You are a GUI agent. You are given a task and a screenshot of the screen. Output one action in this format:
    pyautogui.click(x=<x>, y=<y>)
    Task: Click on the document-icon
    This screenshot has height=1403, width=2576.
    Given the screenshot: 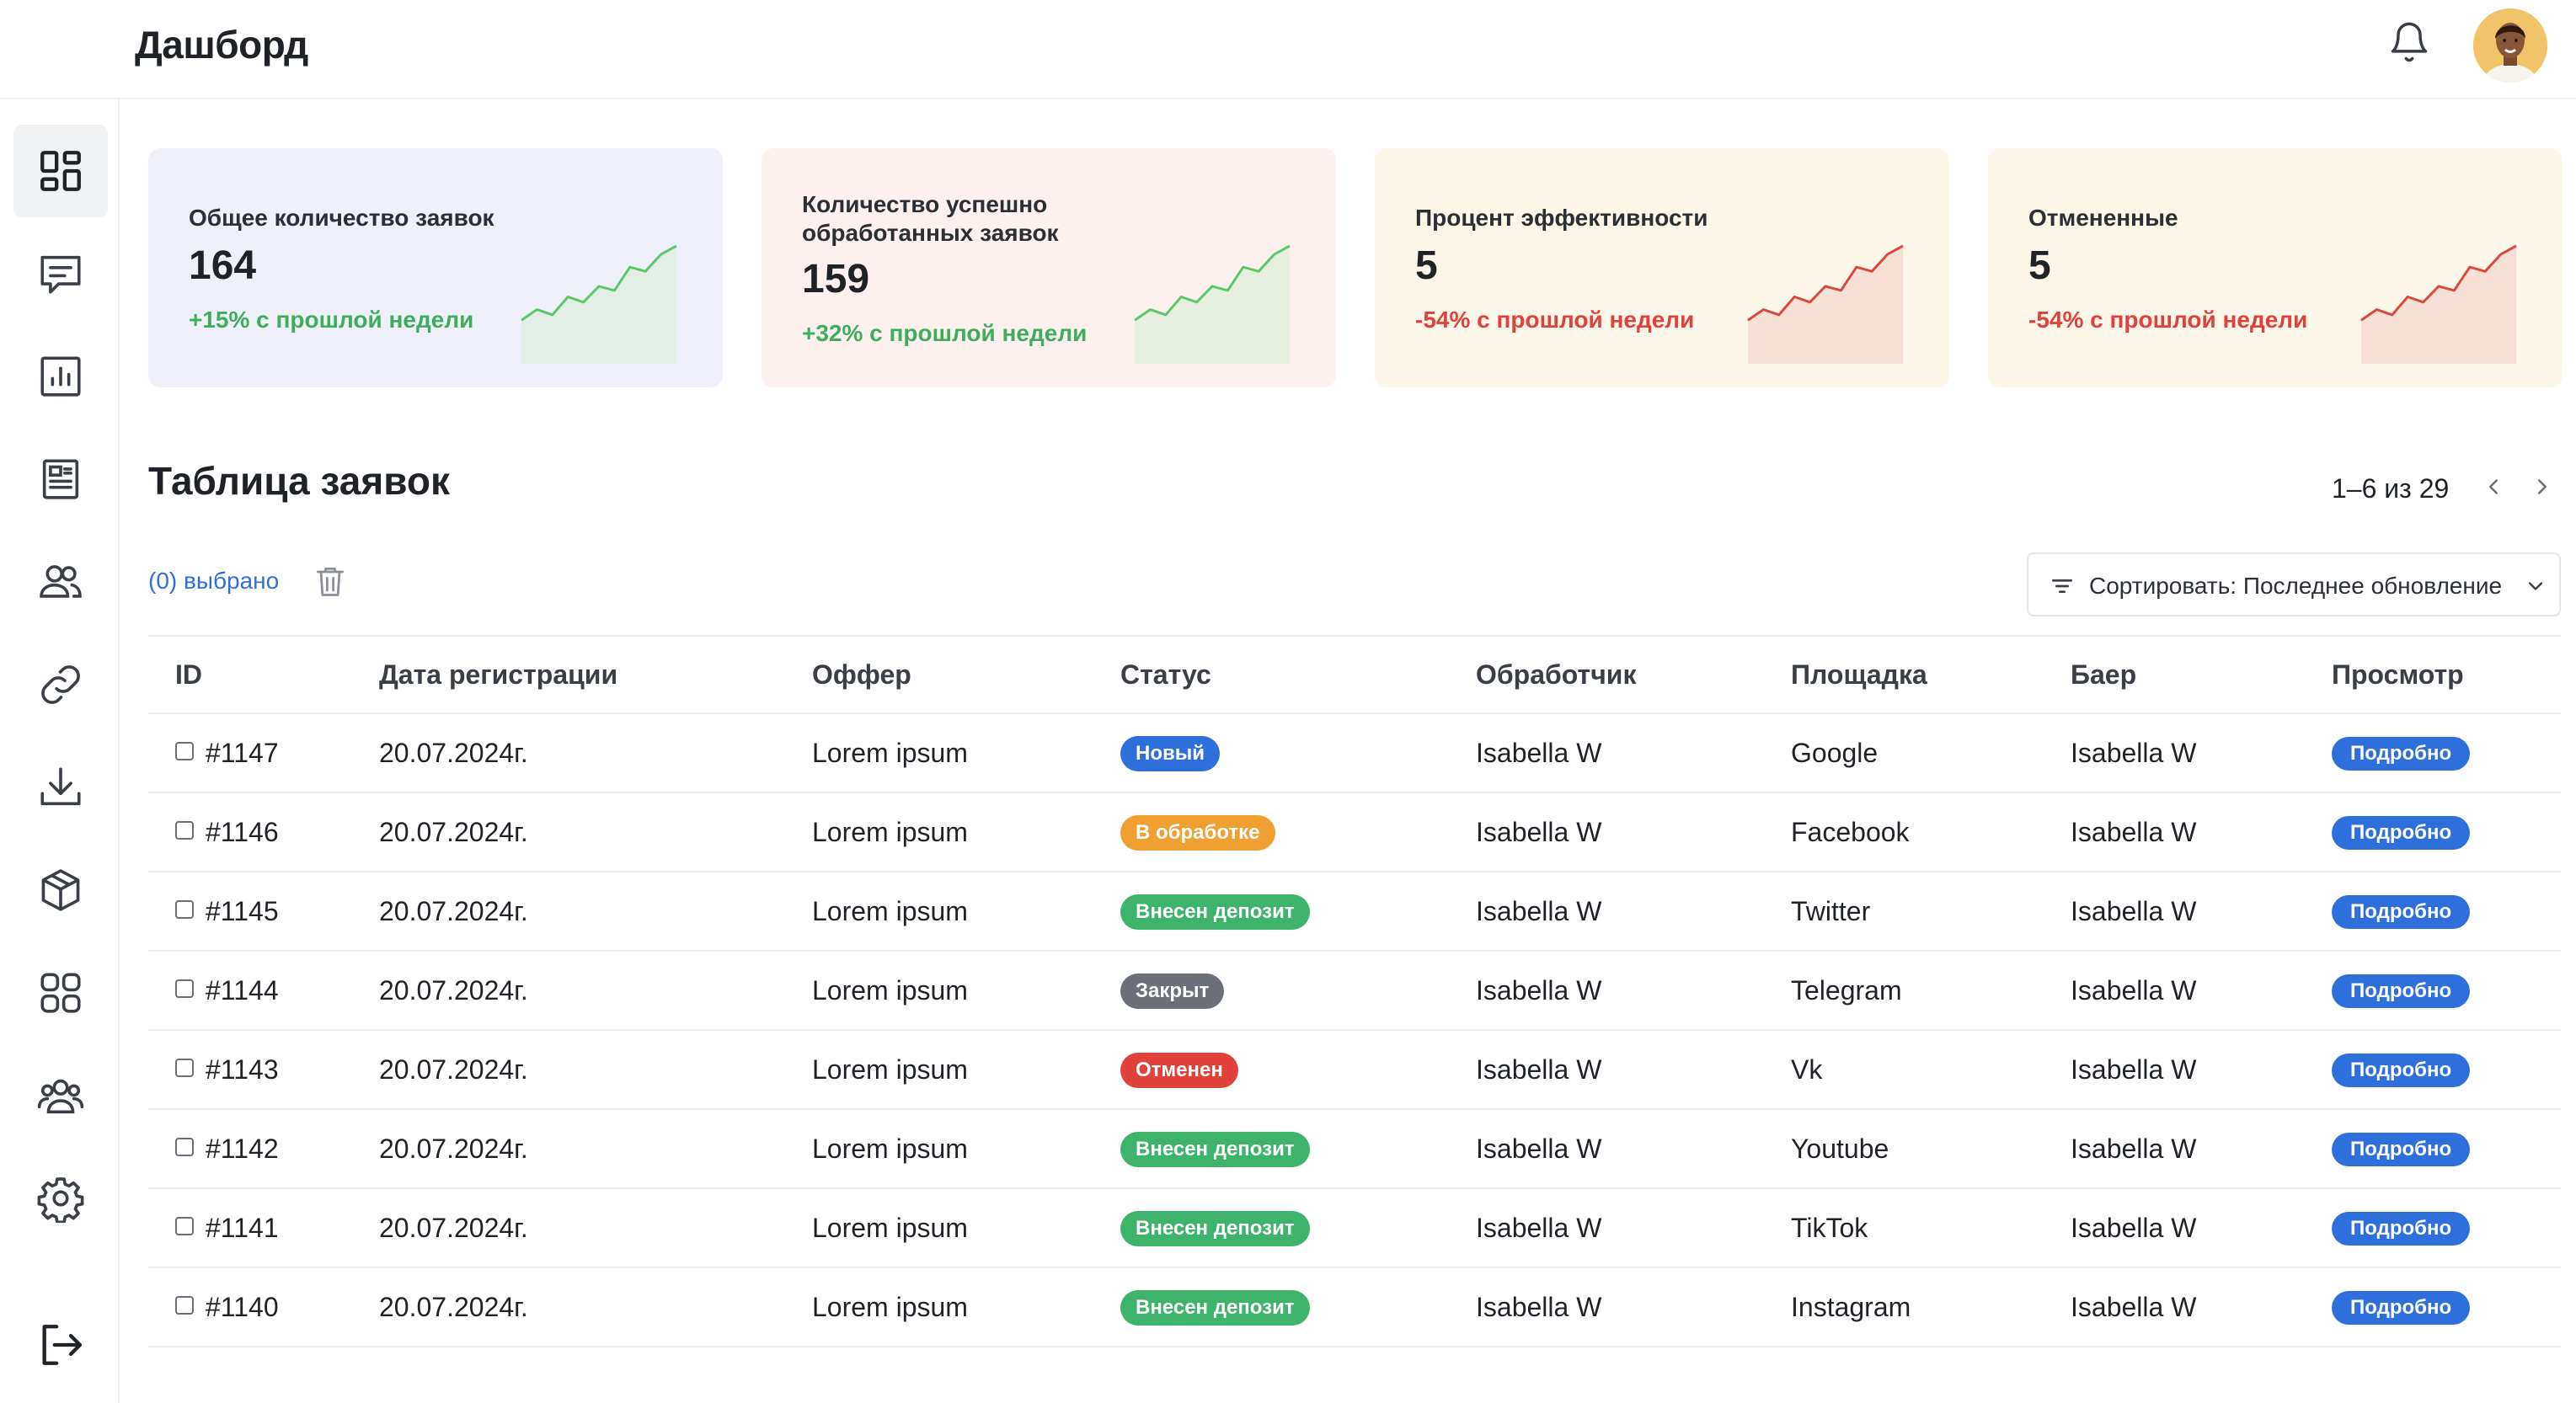 What is the action you would take?
    pyautogui.click(x=60, y=479)
    